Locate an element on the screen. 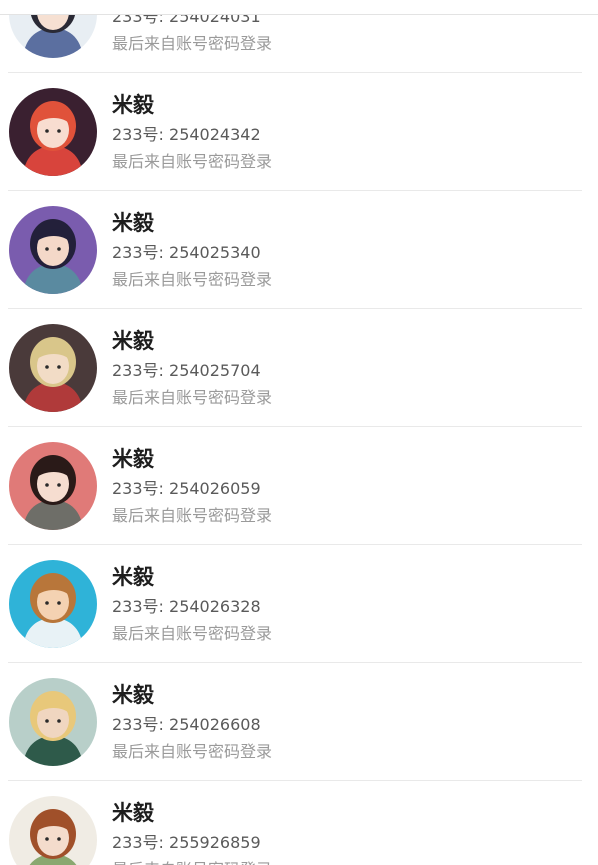  account-id: 233号: 255926859 is located at coordinates (186, 842).